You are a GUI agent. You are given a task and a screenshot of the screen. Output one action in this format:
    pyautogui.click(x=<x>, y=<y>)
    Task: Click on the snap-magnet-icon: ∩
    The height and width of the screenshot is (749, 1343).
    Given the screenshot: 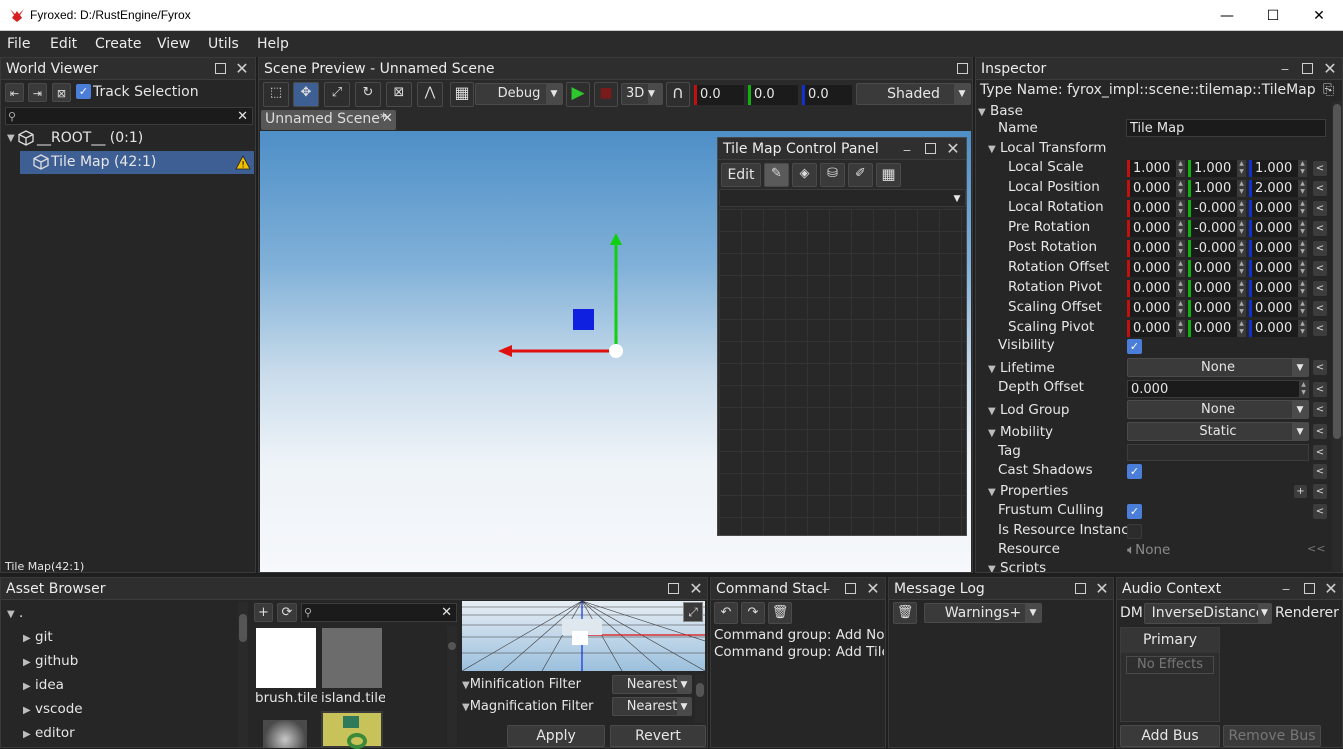 What is the action you would take?
    pyautogui.click(x=678, y=94)
    